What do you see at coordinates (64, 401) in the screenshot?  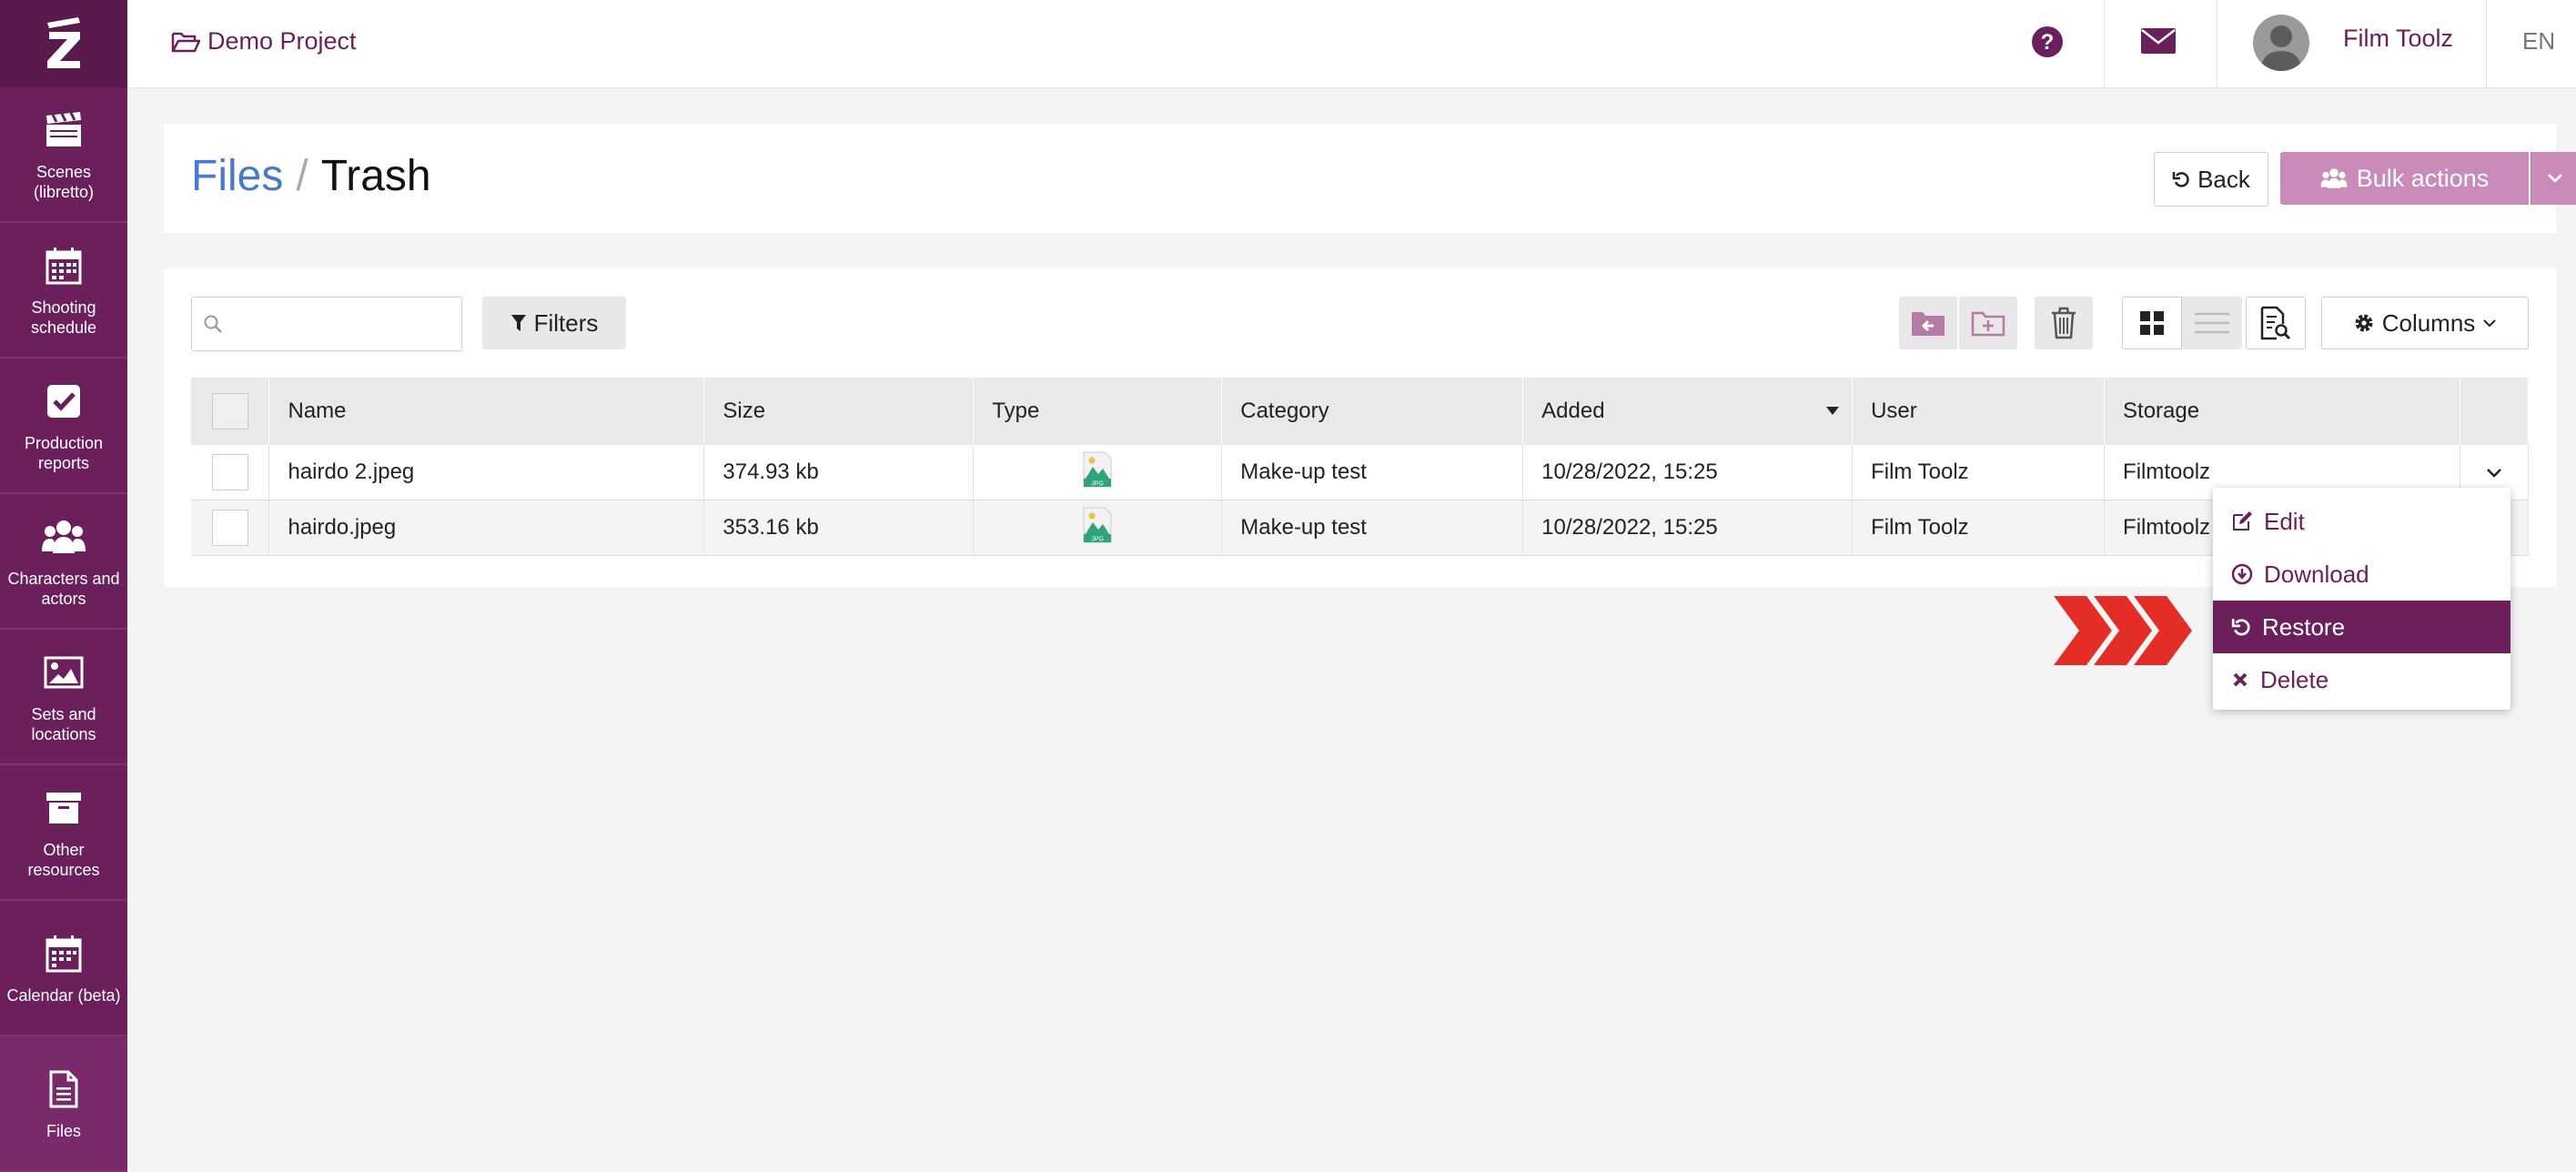 I see `checkbox-icon` at bounding box center [64, 401].